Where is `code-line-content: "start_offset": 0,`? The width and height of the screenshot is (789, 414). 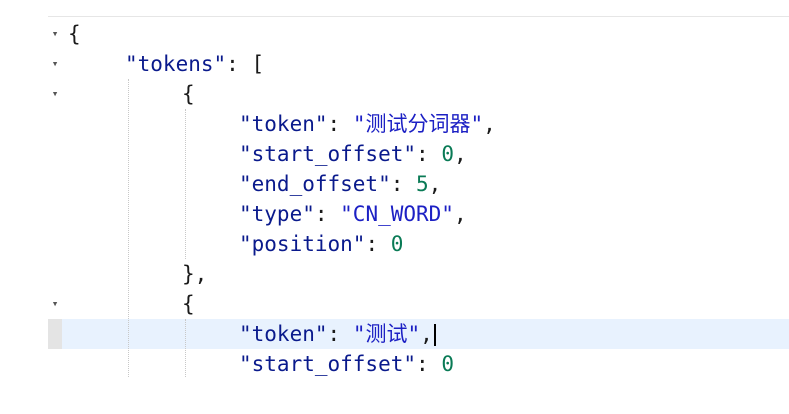 code-line-content: "start_offset": 0, is located at coordinates (353, 154).